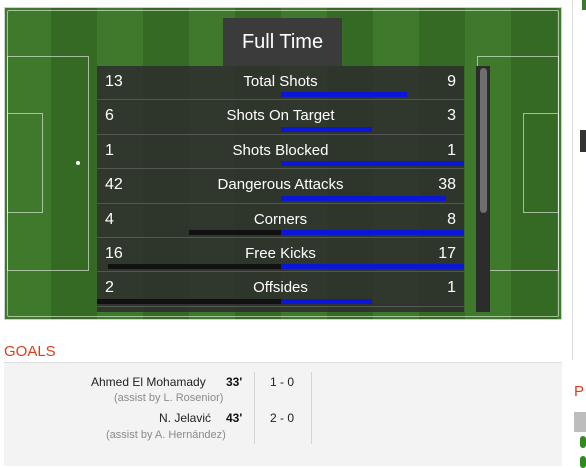 The height and width of the screenshot is (468, 586). I want to click on goal-minute: 33', so click(234, 382).